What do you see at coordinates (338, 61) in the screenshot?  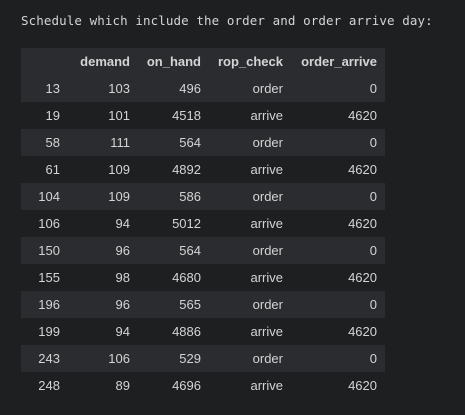 I see `column-header-order-arrive: order_arrive` at bounding box center [338, 61].